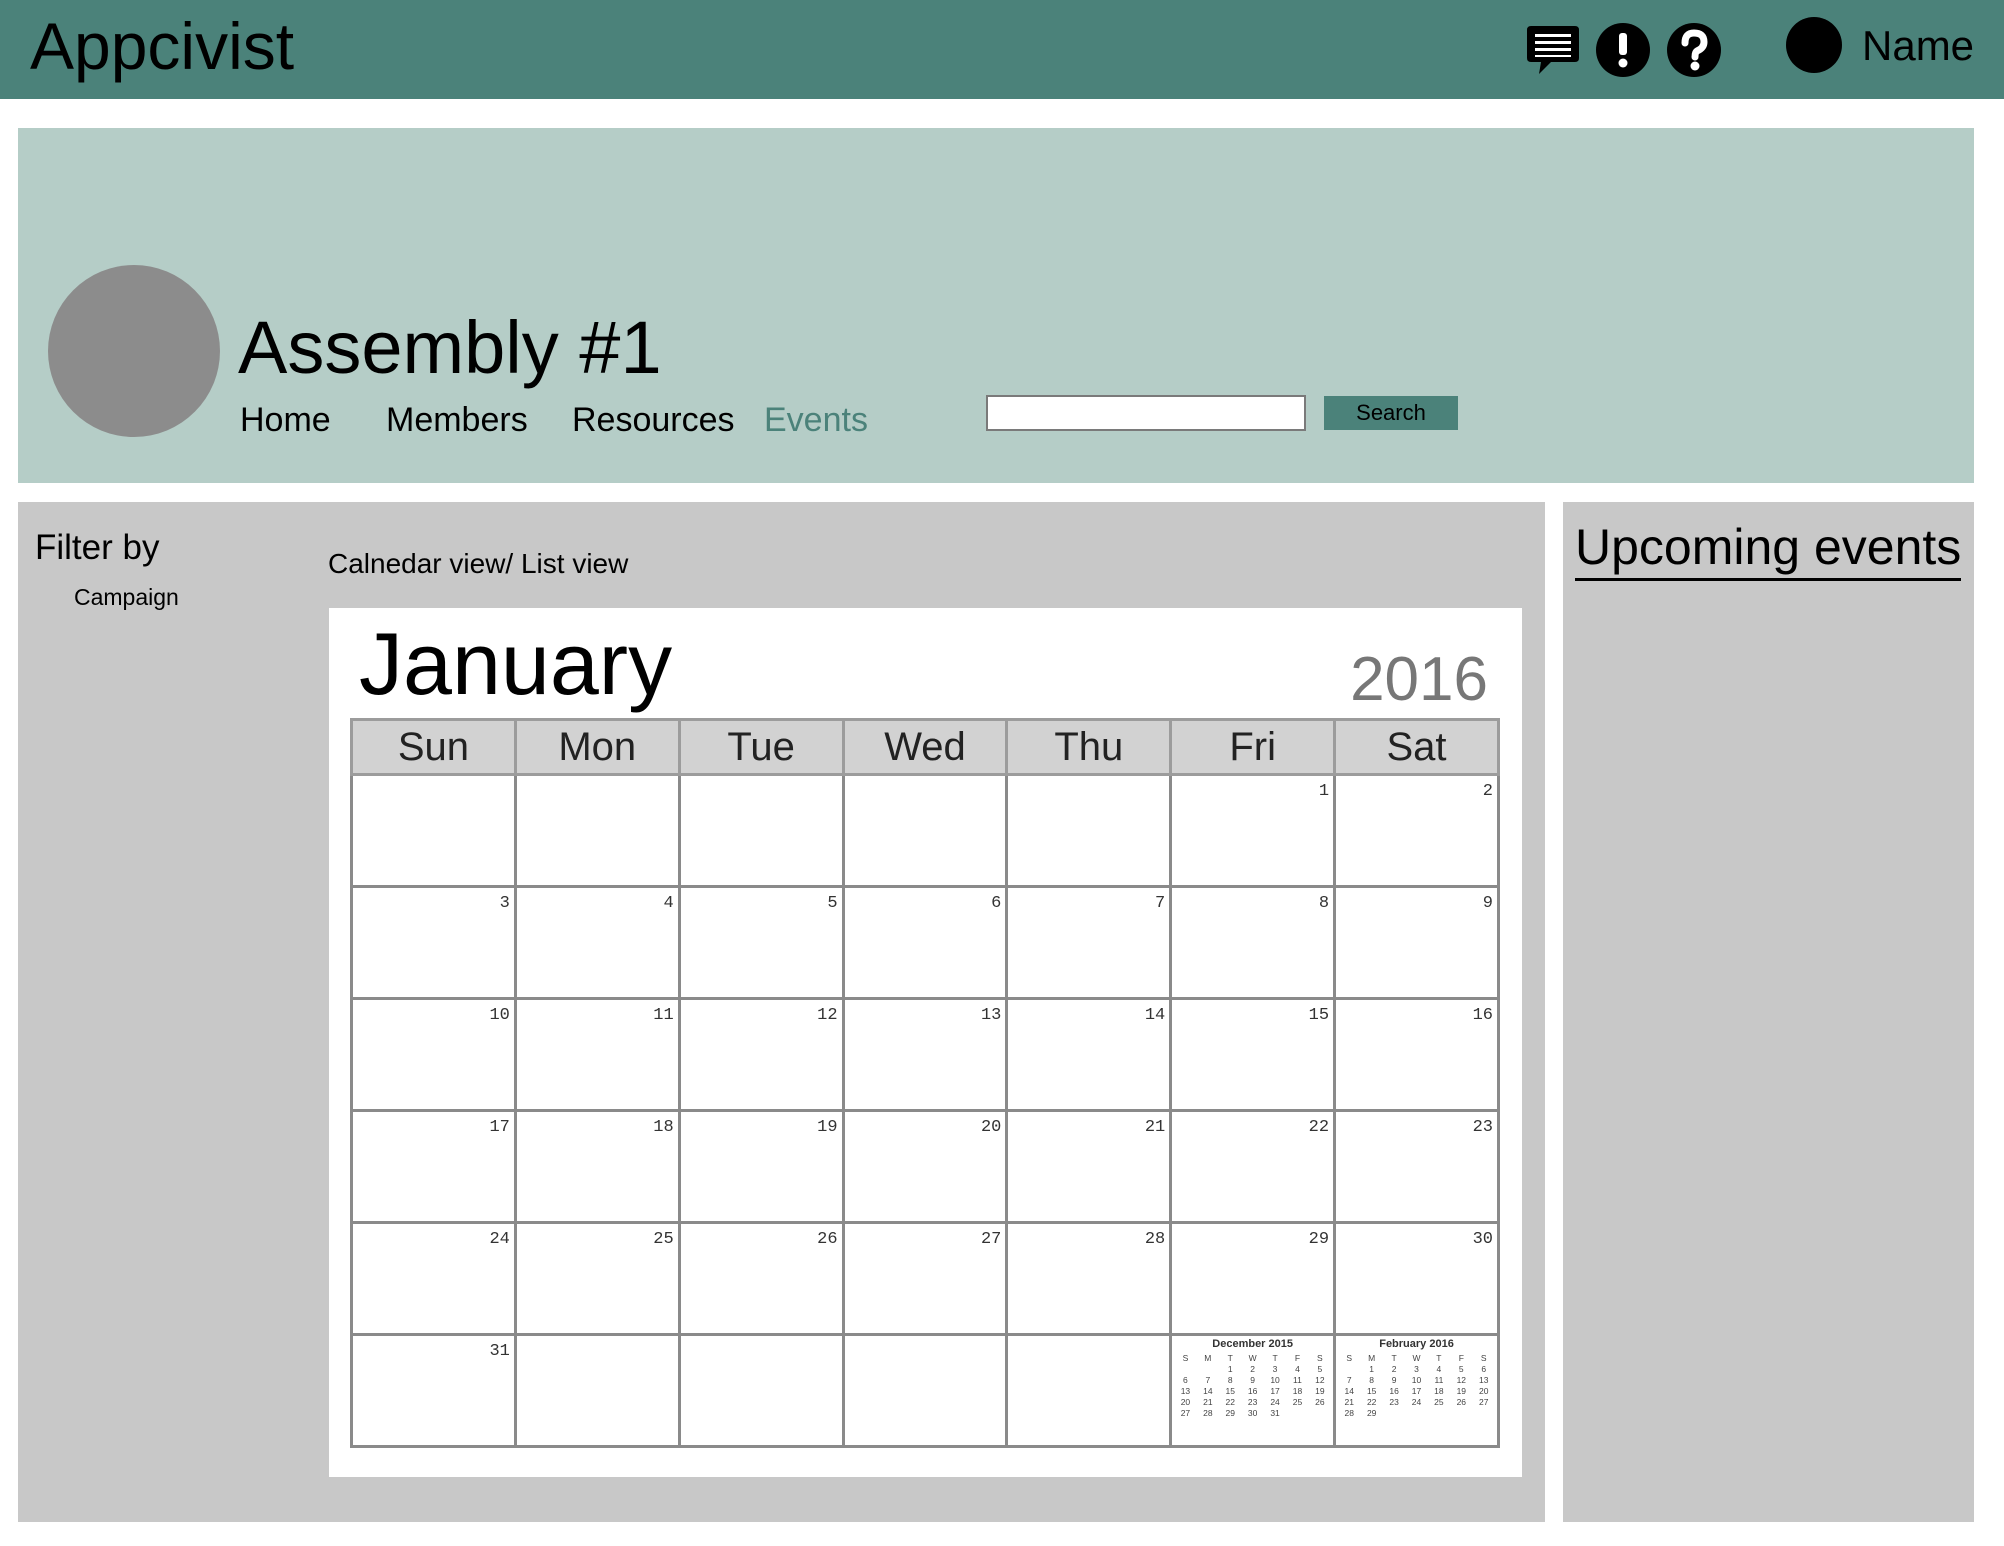 The height and width of the screenshot is (1546, 2004). Describe the element at coordinates (1768, 1012) in the screenshot. I see `upcoming-events-panel: Upcoming events` at that location.